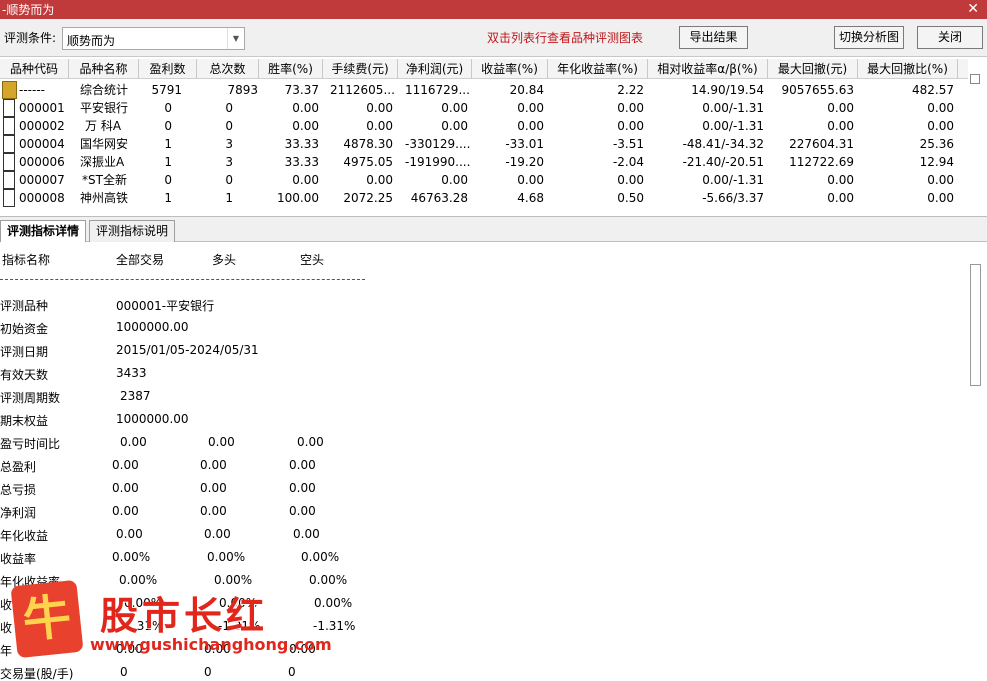 The width and height of the screenshot is (987, 681). Describe the element at coordinates (813, 69) in the screenshot. I see `col-drawdown: 最大回撤(元)` at that location.